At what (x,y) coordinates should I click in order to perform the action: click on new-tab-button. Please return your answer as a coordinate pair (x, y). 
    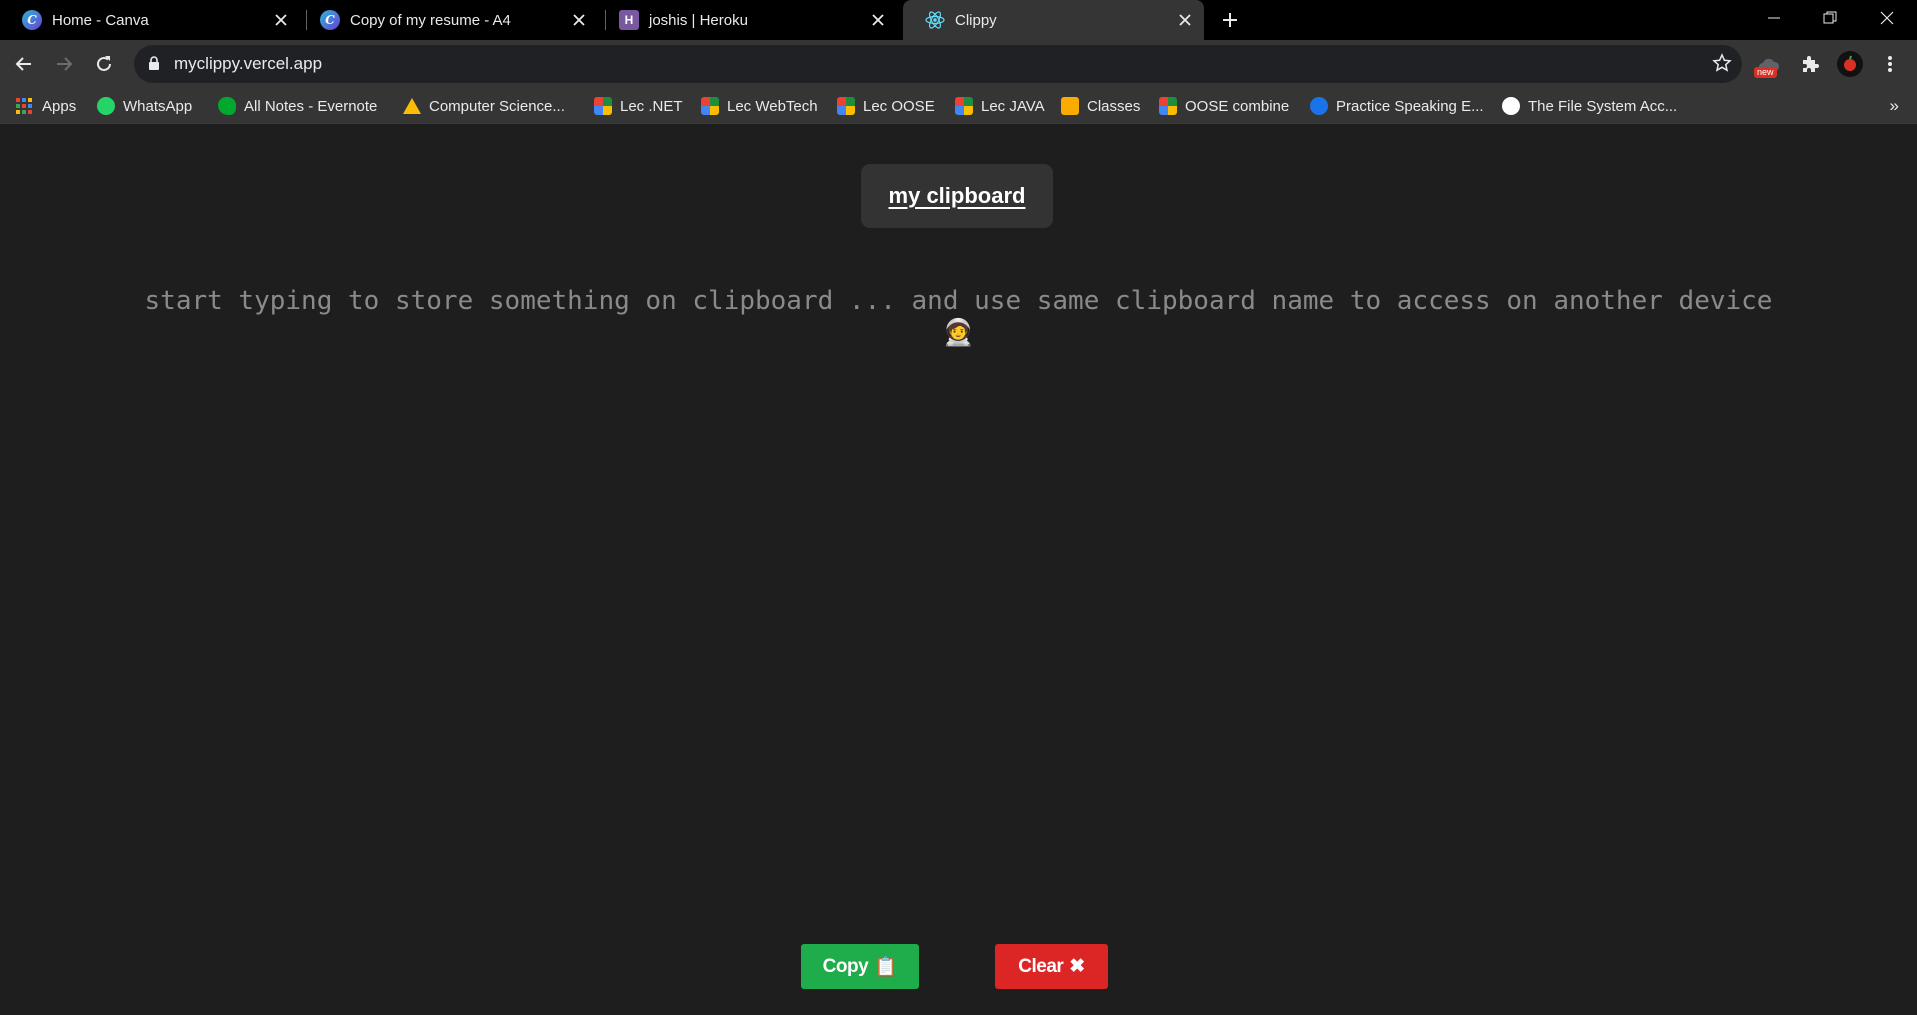
    Looking at the image, I should click on (1230, 20).